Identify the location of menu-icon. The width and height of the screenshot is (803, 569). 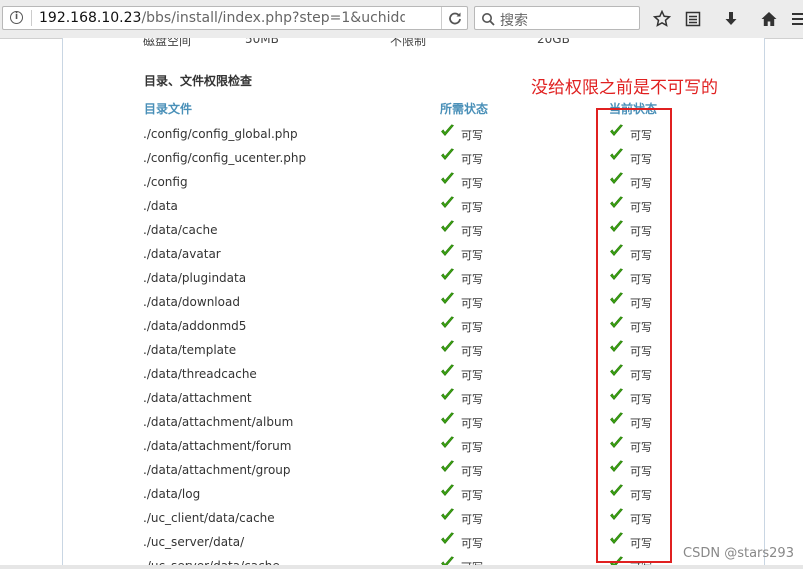
(796, 19).